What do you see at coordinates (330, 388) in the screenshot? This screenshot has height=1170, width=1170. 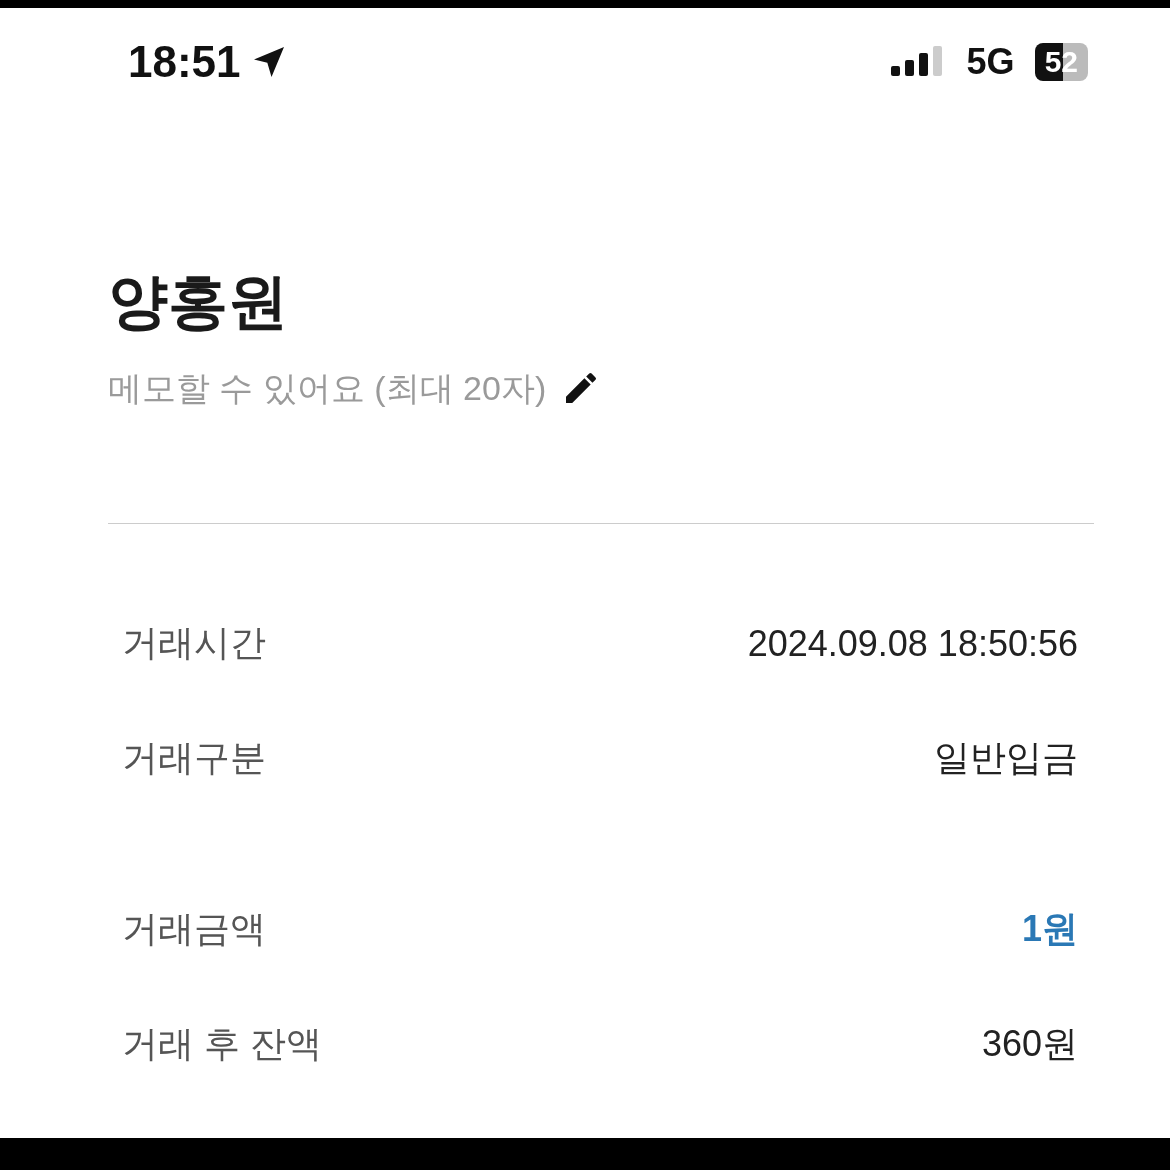 I see `memo-field: 메모할 수 있어요 (최대 20자)` at bounding box center [330, 388].